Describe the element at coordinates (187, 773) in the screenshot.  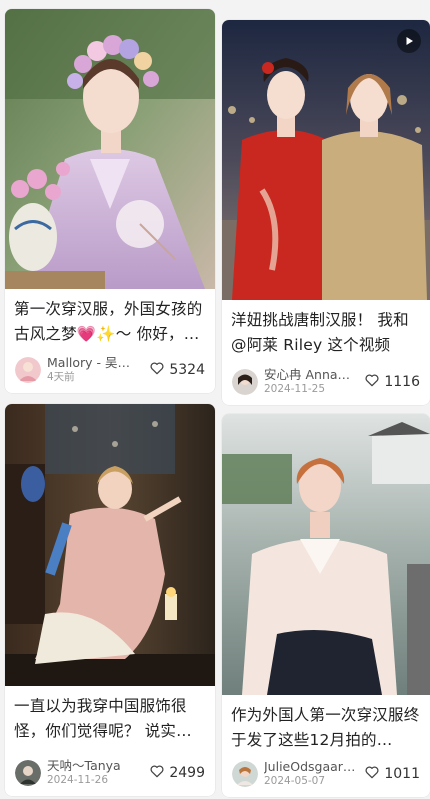
I see `like-count: 2499` at that location.